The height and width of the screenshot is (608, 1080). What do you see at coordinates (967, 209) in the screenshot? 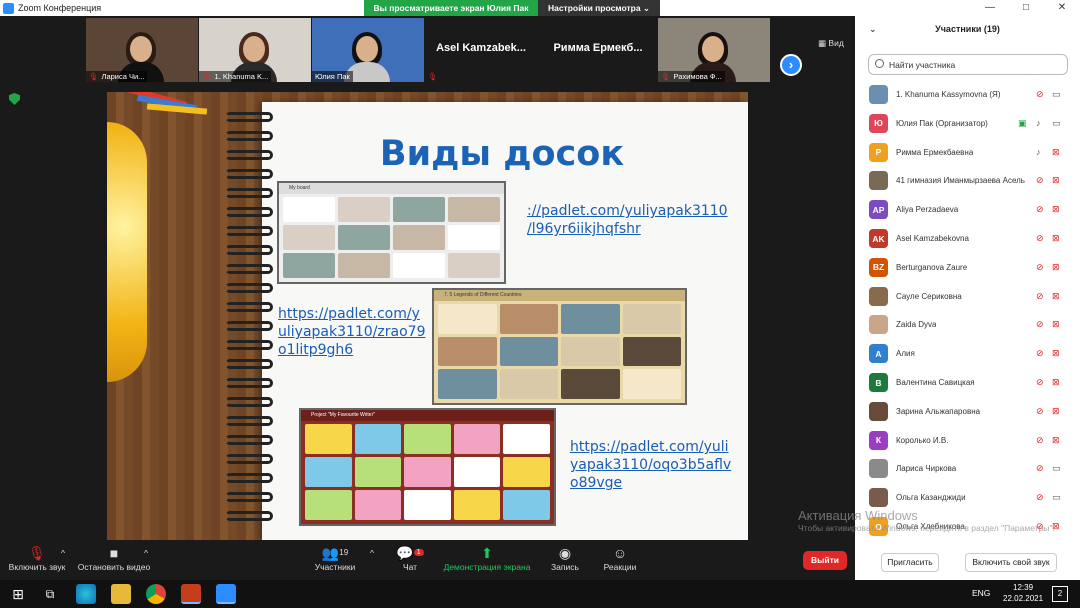
I see `participant-row: AP Aliya Perzadaeva ⊘ ⊠` at bounding box center [967, 209].